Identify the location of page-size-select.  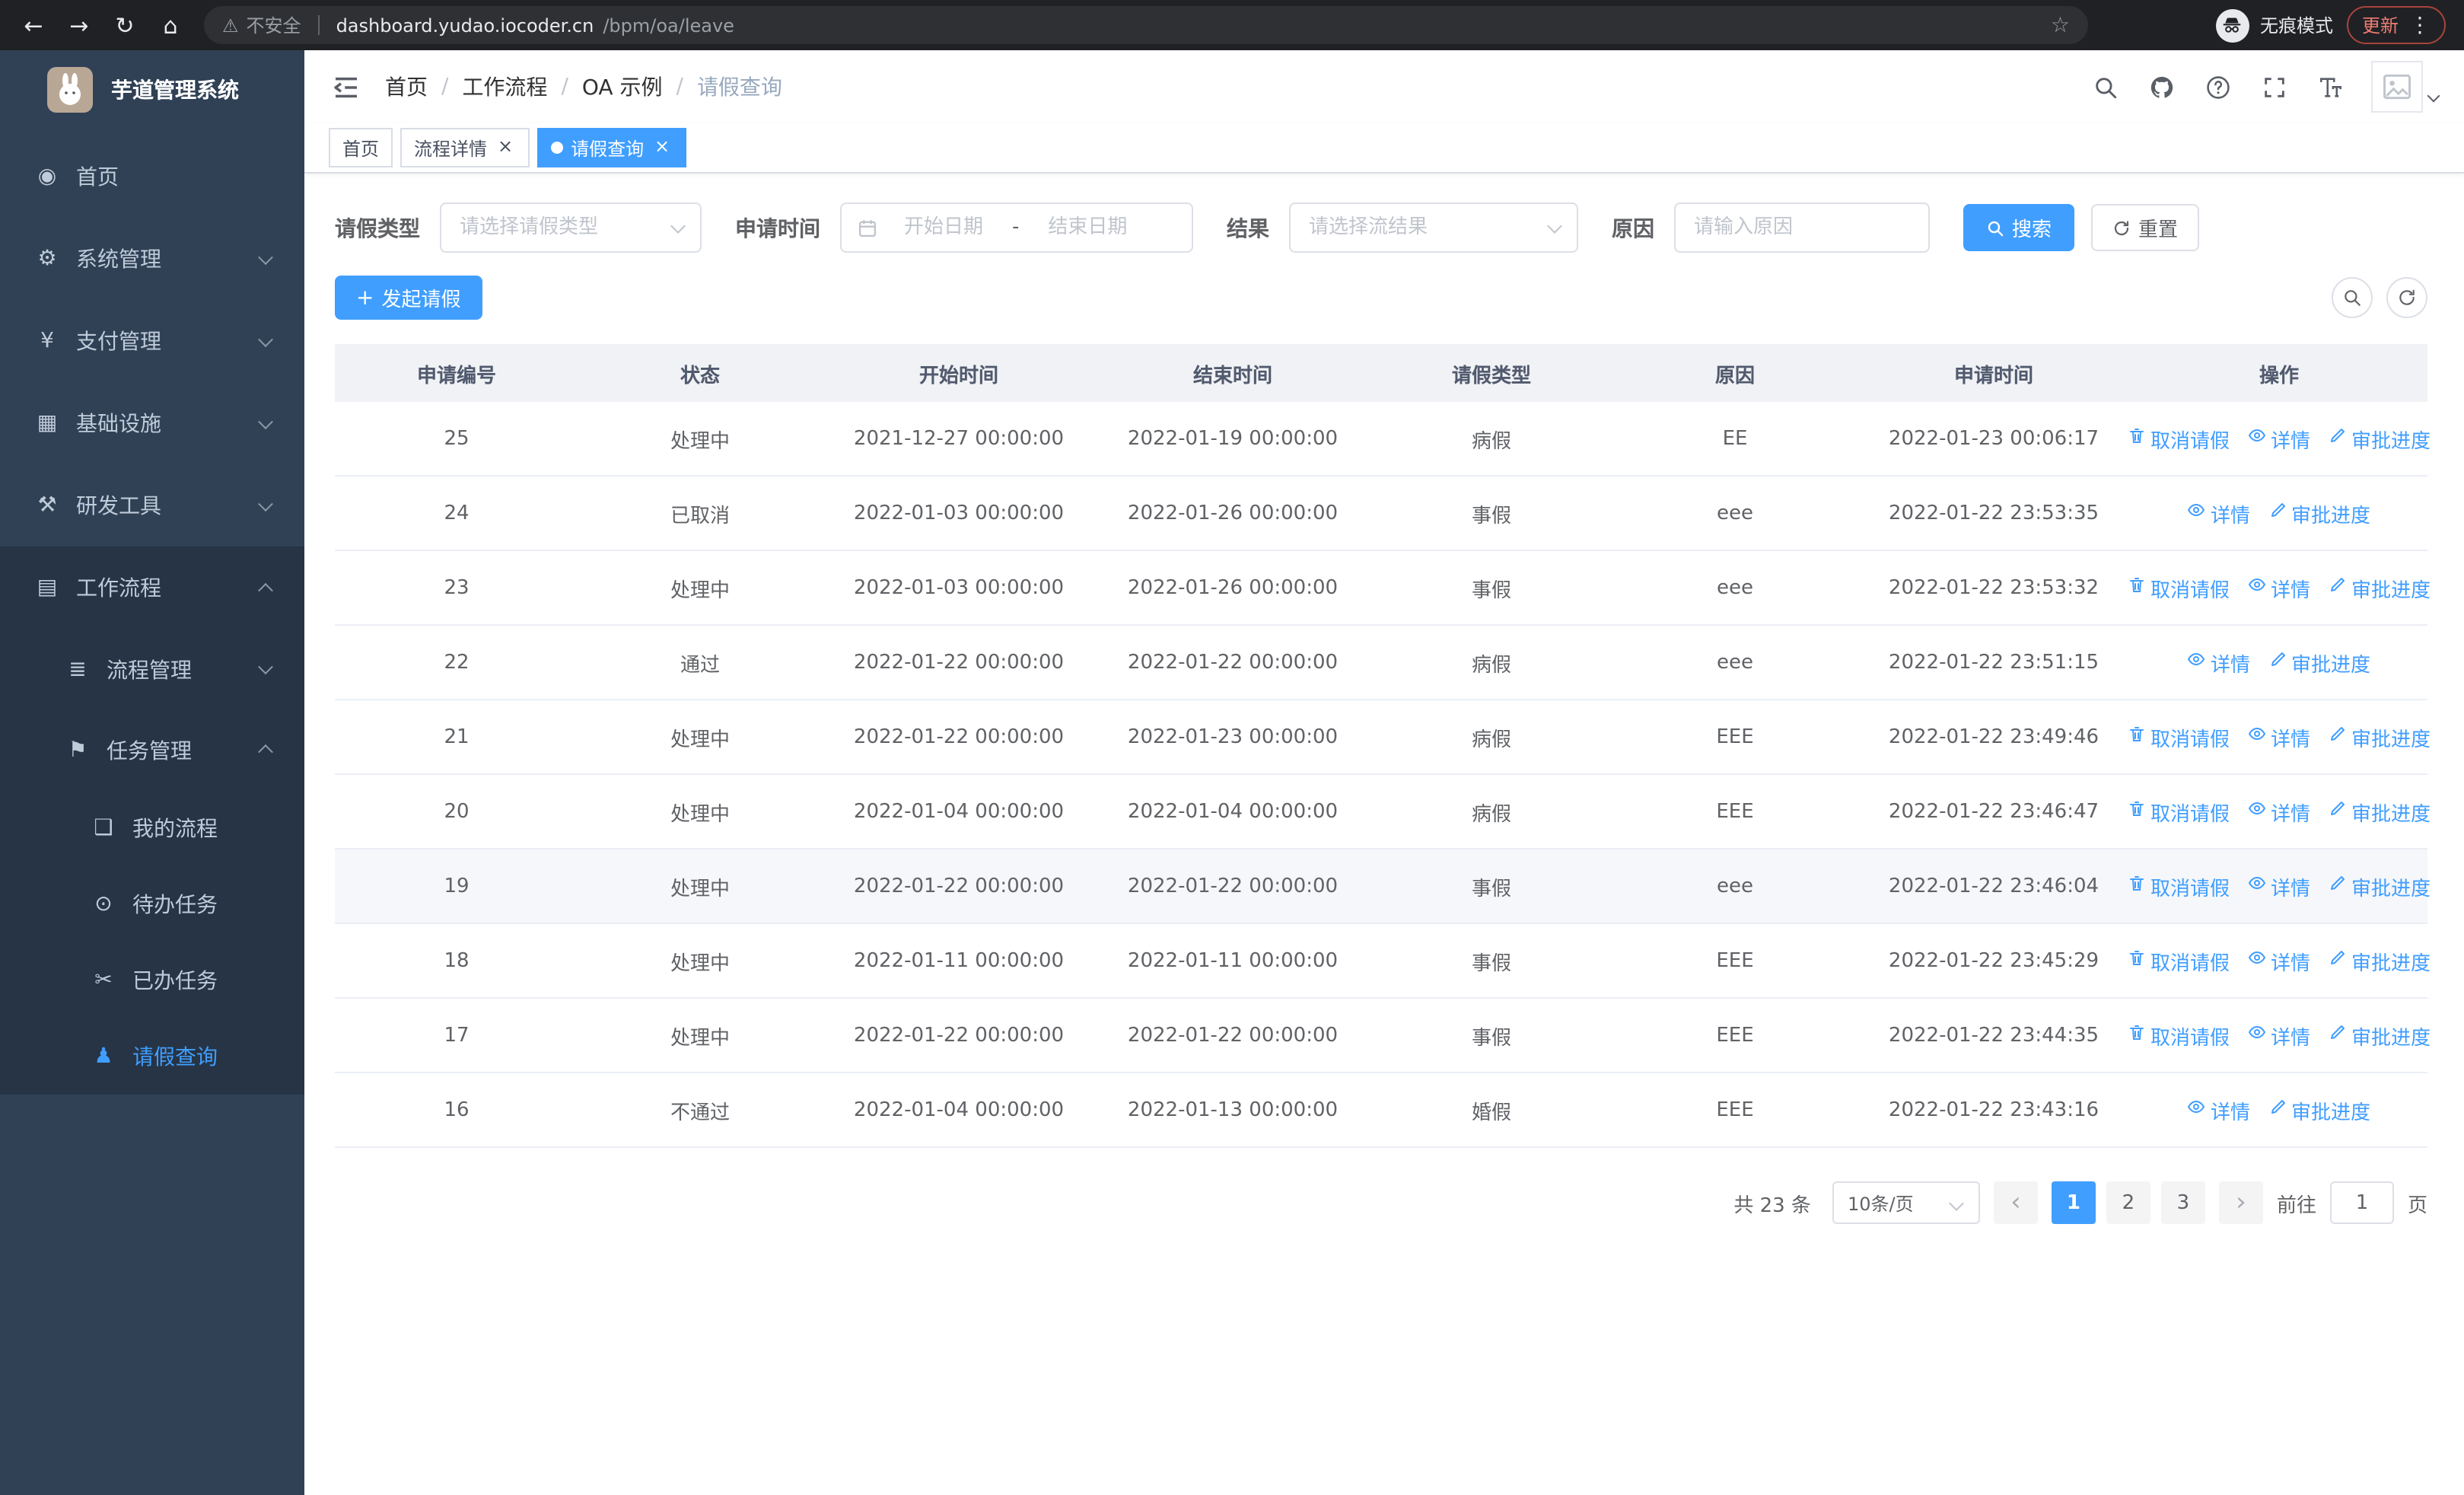
(1906, 1203).